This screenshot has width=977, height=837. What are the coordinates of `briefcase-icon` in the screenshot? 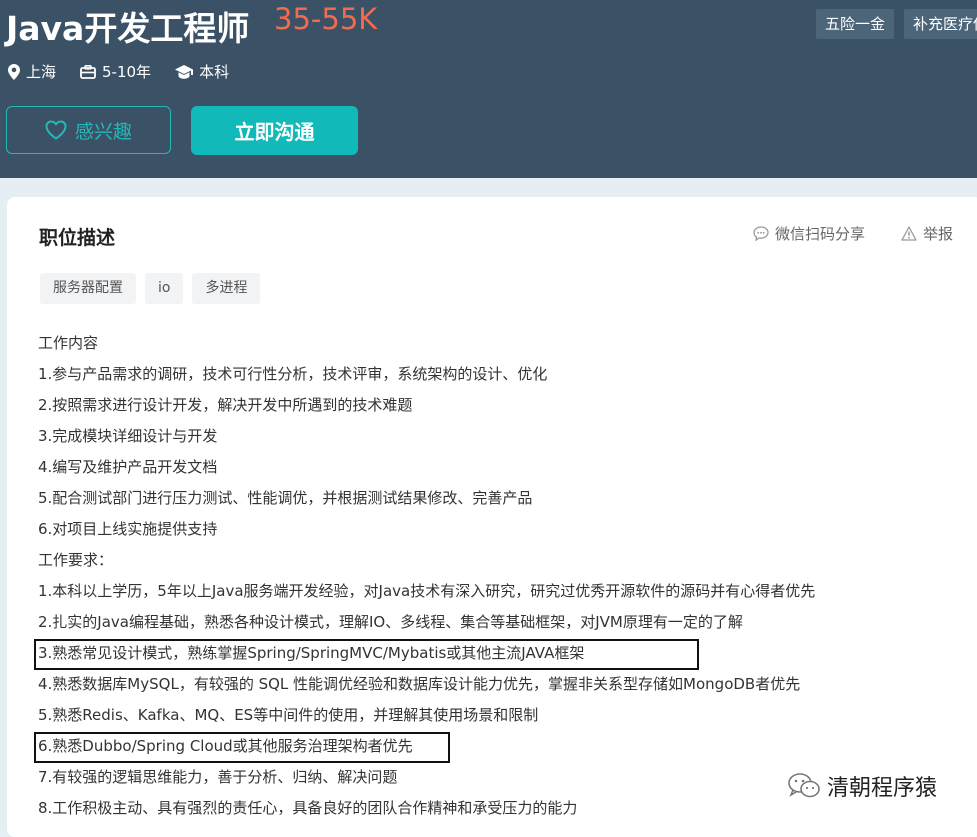 It's located at (88, 71).